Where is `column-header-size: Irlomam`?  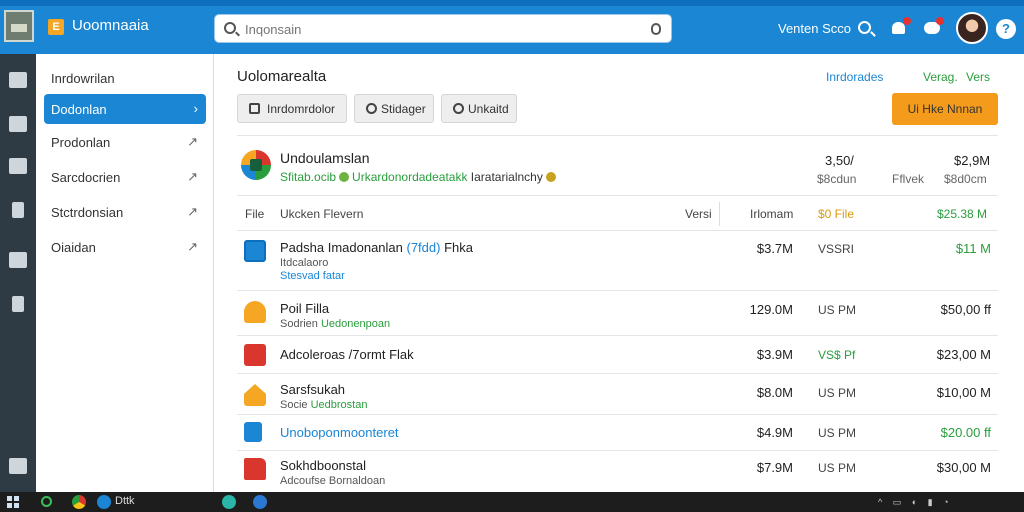 column-header-size: Irlomam is located at coordinates (771, 214).